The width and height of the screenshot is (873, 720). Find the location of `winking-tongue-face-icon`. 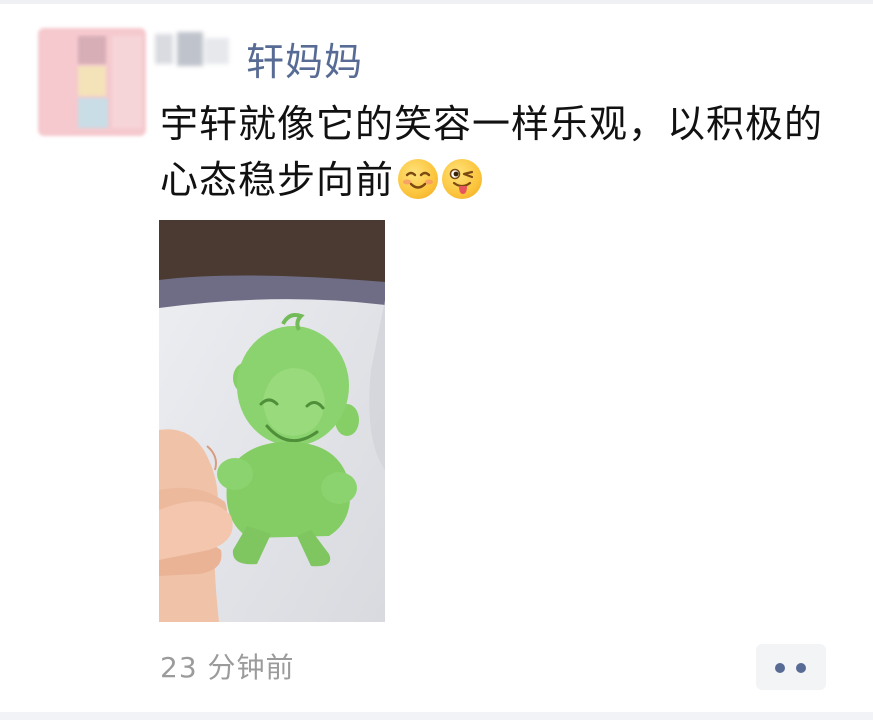

winking-tongue-face-icon is located at coordinates (462, 179).